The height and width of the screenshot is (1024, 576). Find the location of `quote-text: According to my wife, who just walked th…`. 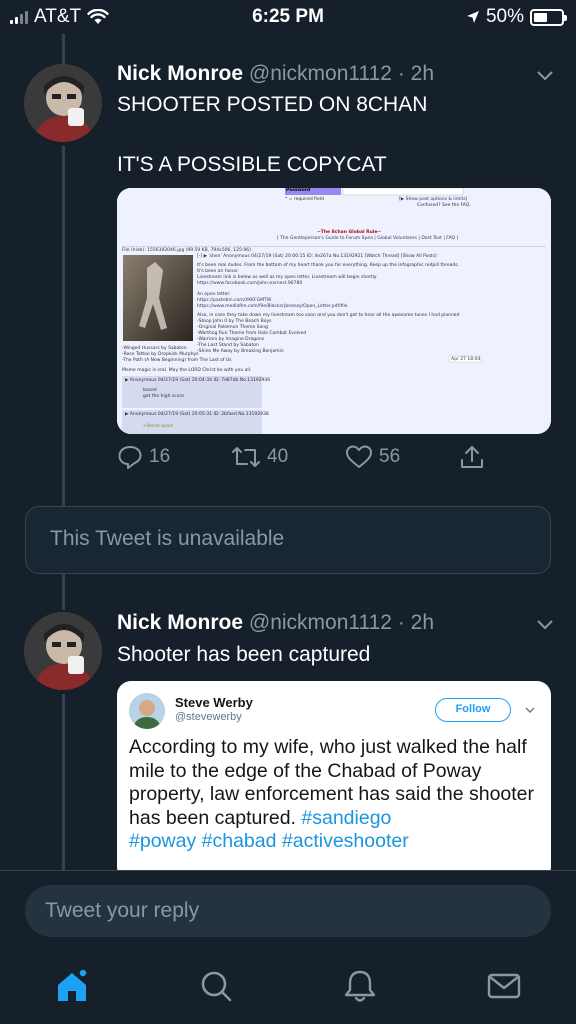

quote-text: According to my wife, who just walked th… is located at coordinates (335, 795).